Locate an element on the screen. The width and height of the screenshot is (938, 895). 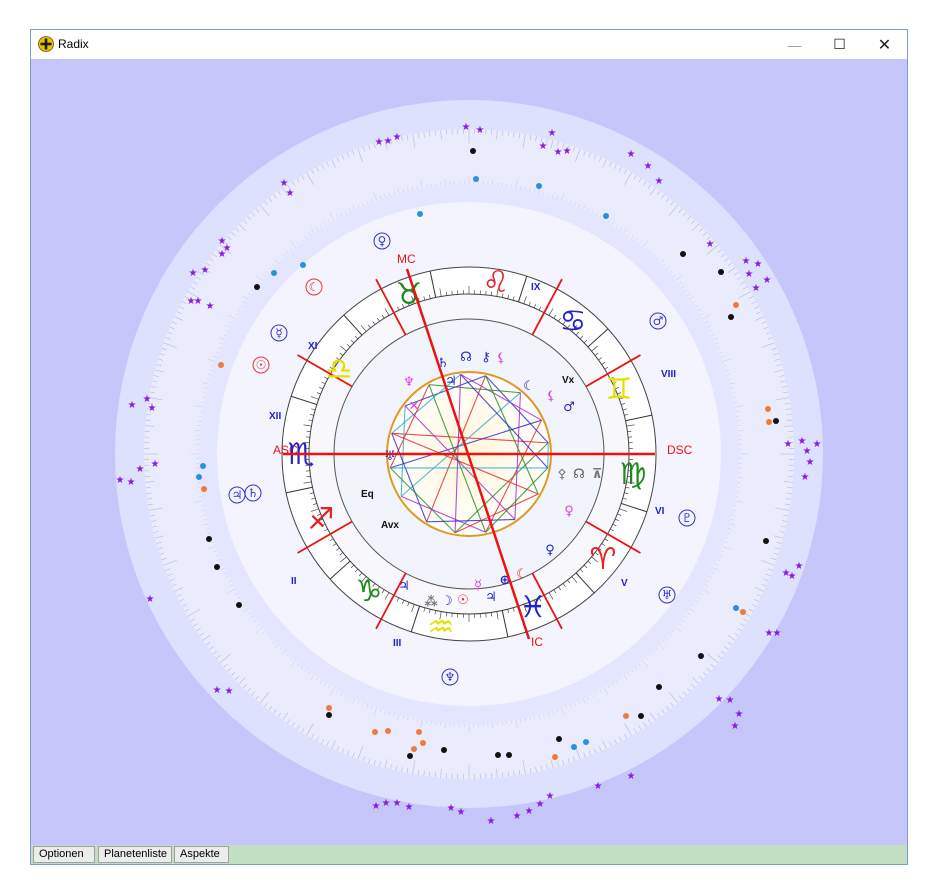
bottom-toolbar: Optionen Planetenliste Aspekte is located at coordinates (469, 854).